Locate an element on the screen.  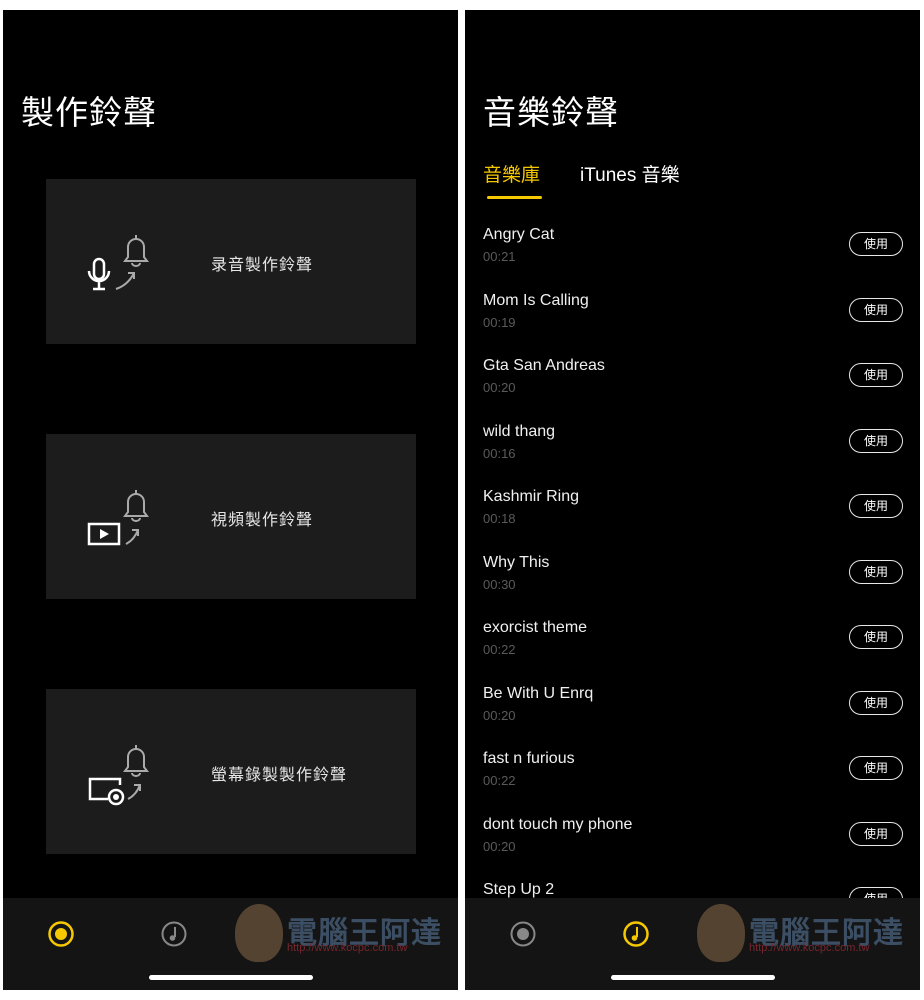
song-name: Mom Is Calling is located at coordinates (536, 300).